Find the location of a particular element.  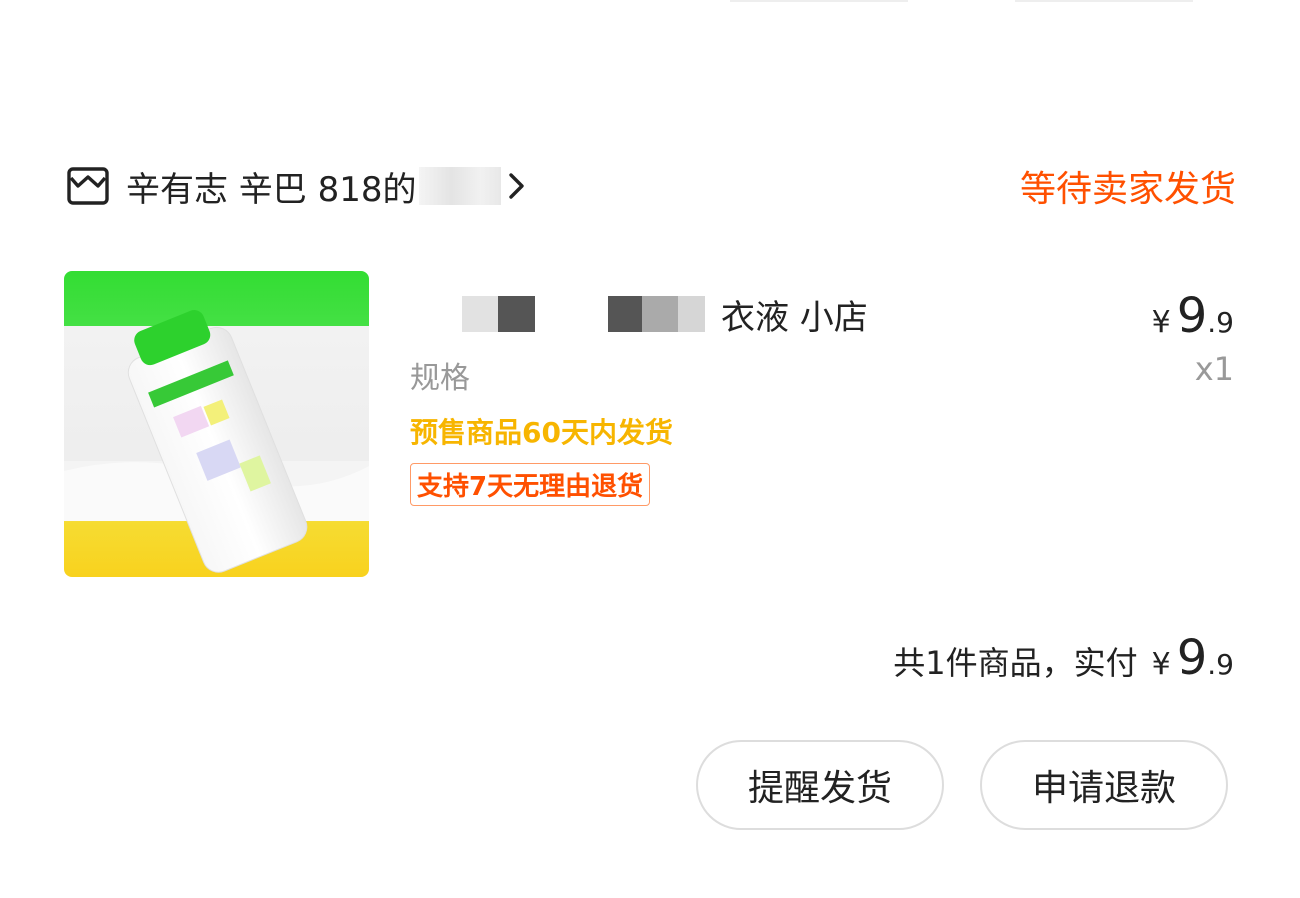

product-title: 衣液 小店 is located at coordinates (760, 314).